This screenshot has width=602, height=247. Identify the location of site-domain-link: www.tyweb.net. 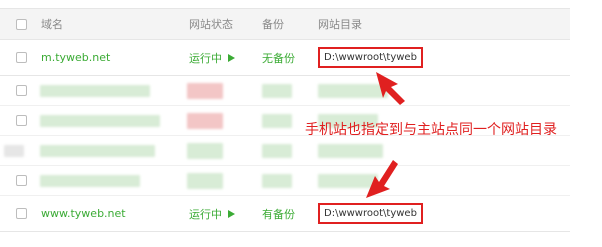
(83, 213).